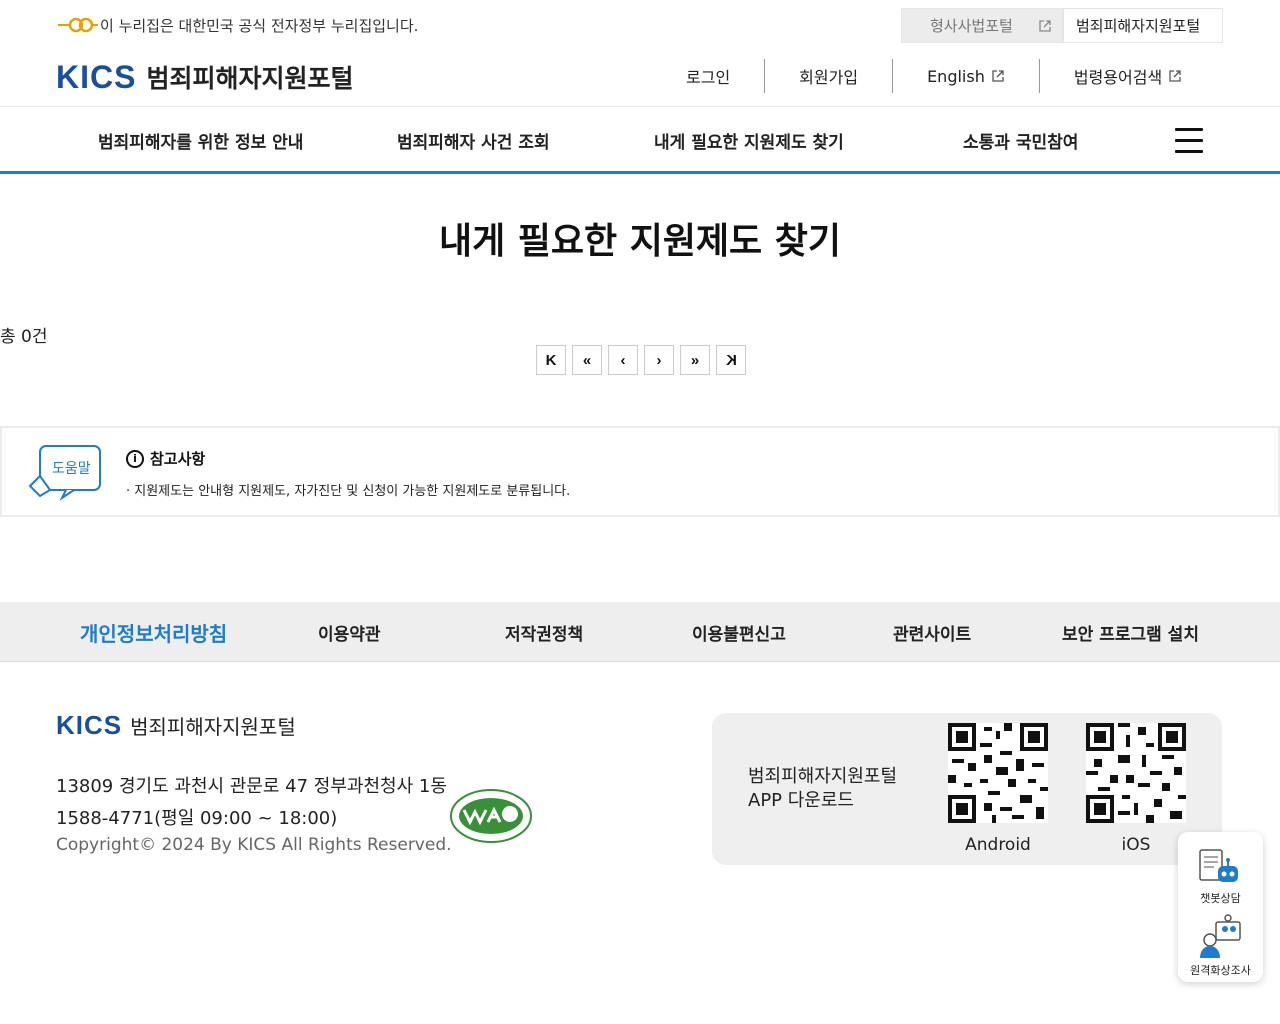 This screenshot has height=1024, width=1280. I want to click on legal-terms-search-link: 법령용어검색, so click(1128, 76).